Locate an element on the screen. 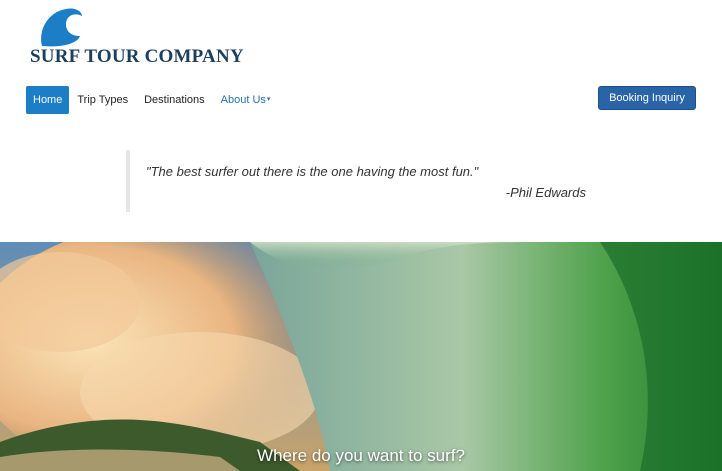 The image size is (722, 471). quote-author: -Phil Edwards is located at coordinates (545, 192).